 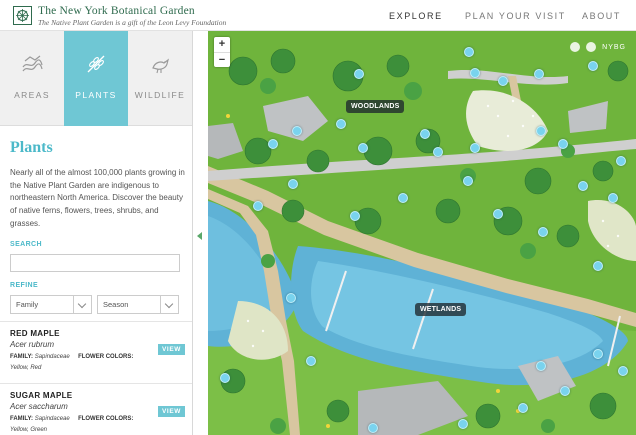 I want to click on nav-plan-your-visit: PLAN YOUR VISIT, so click(x=515, y=16).